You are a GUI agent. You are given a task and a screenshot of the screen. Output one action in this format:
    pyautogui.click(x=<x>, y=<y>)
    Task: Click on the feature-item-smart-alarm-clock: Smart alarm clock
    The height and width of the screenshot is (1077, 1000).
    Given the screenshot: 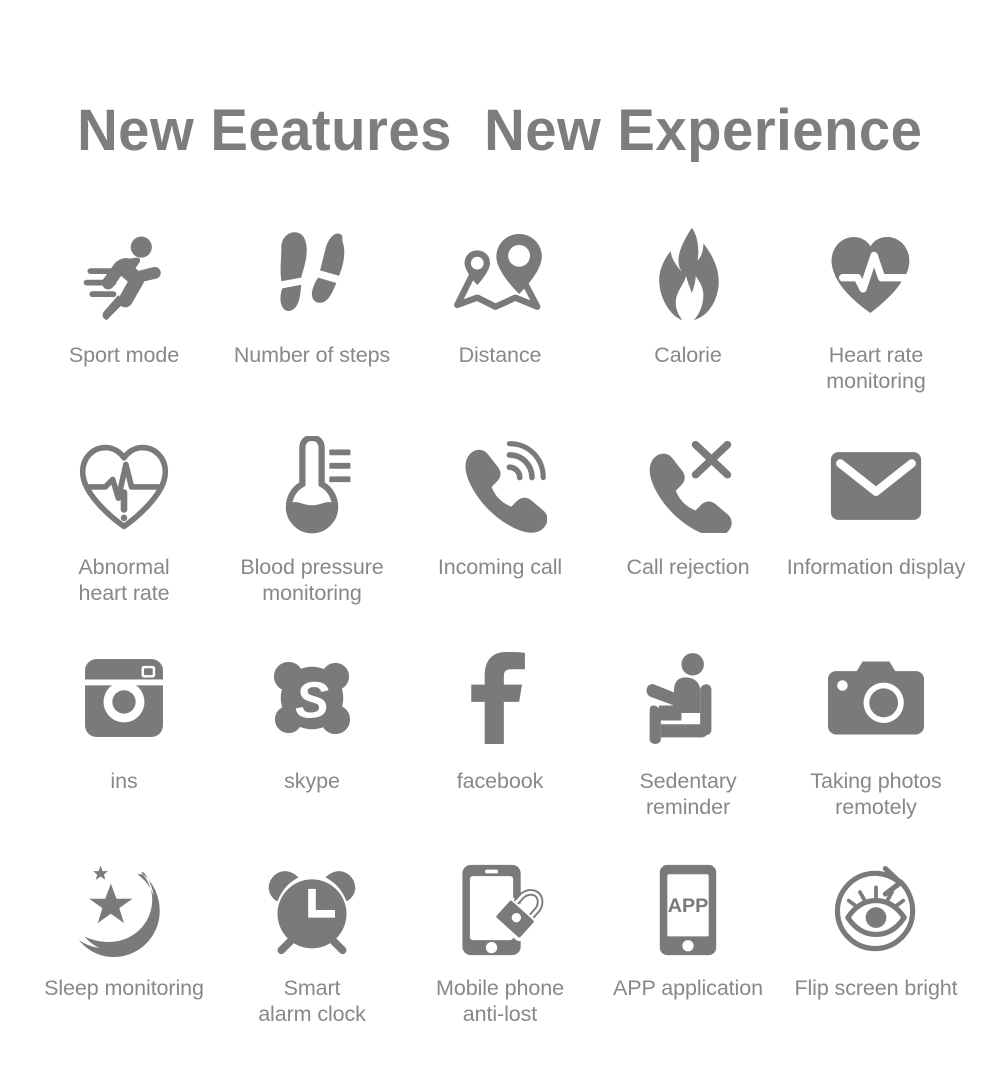 What is the action you would take?
    pyautogui.click(x=312, y=964)
    